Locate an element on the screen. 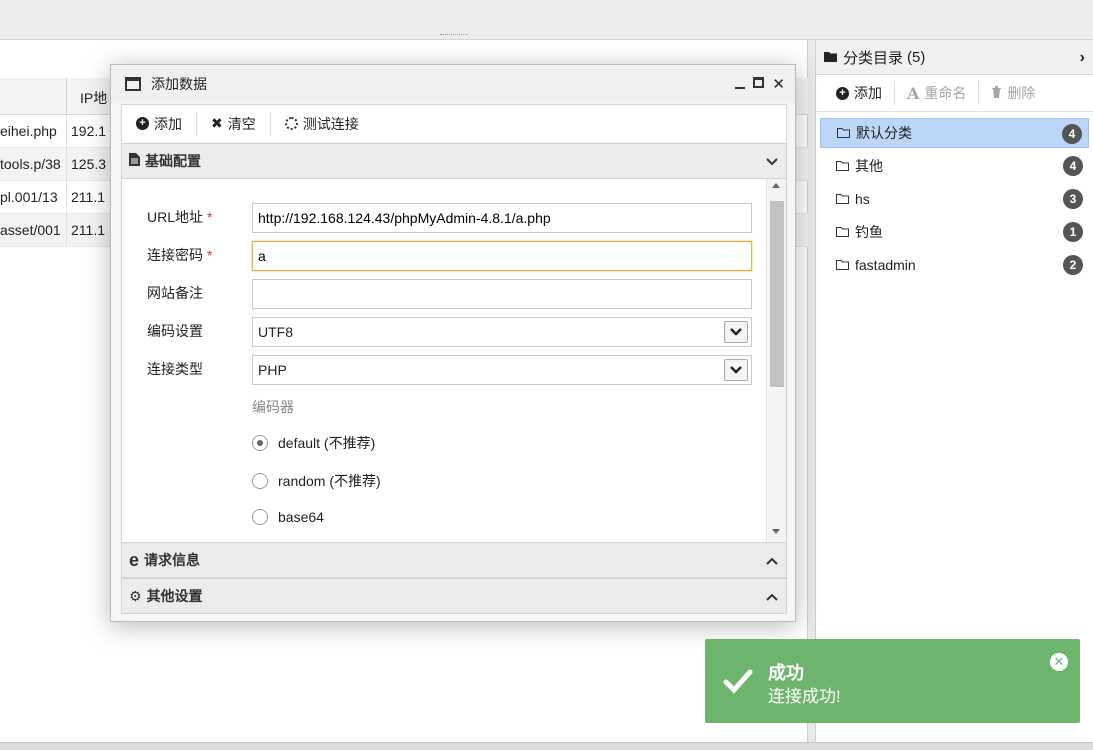 The width and height of the screenshot is (1093, 750). x-icon: ✖ is located at coordinates (217, 123).